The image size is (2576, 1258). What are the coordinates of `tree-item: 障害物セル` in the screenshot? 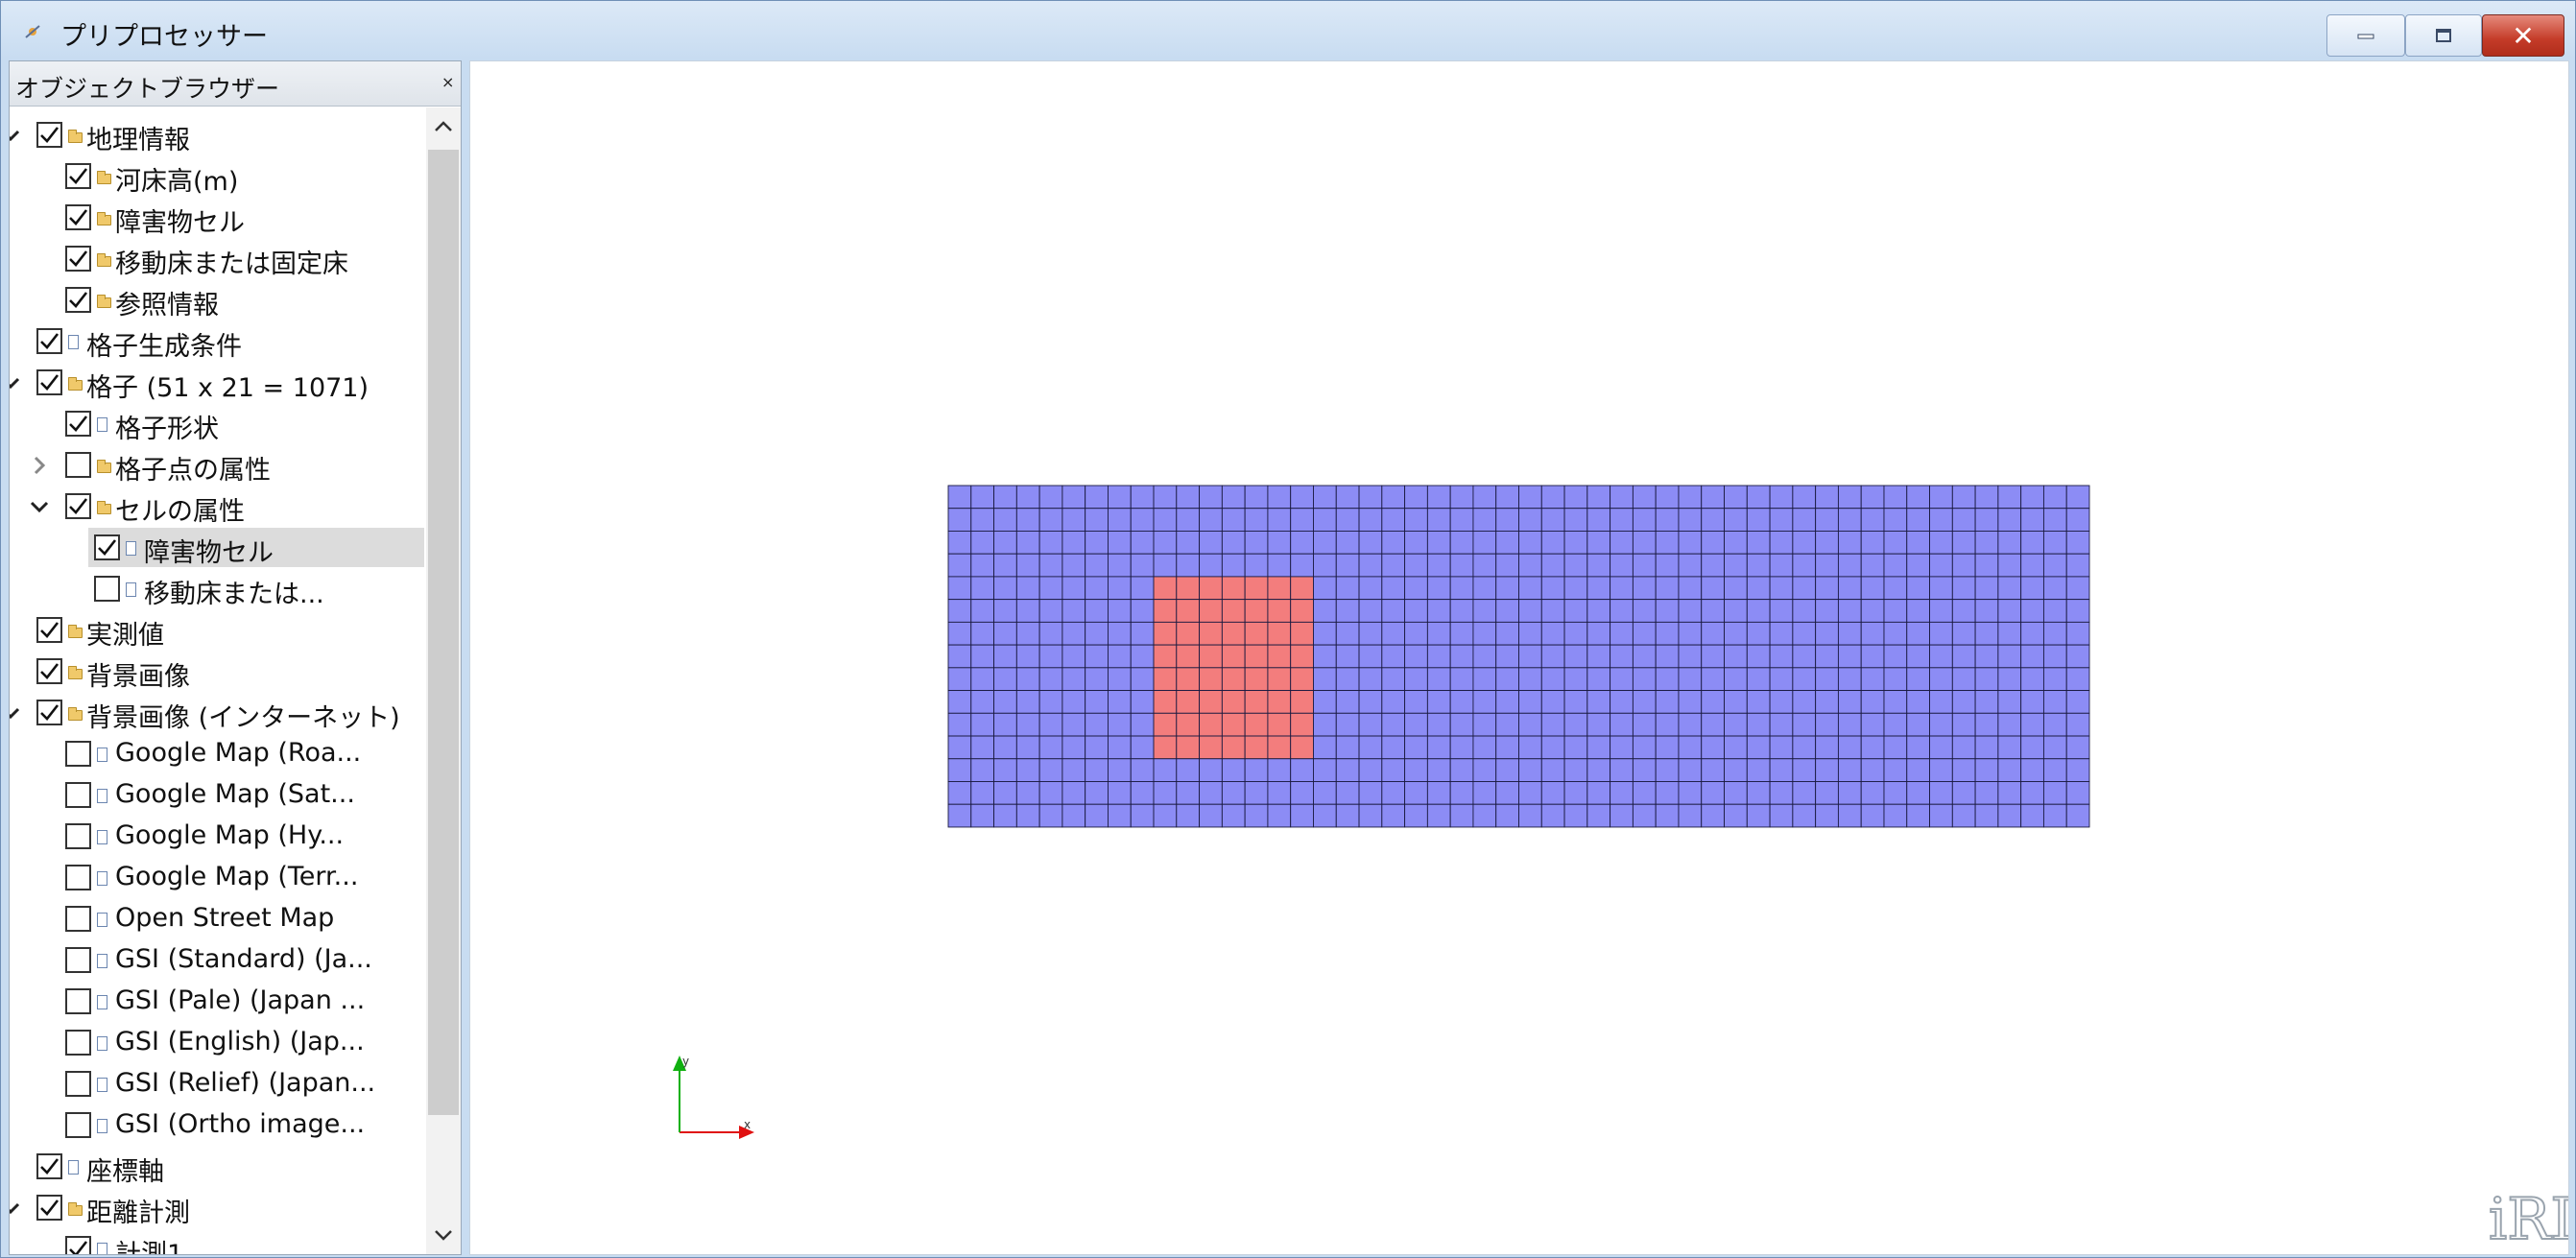 It's located at (217, 548).